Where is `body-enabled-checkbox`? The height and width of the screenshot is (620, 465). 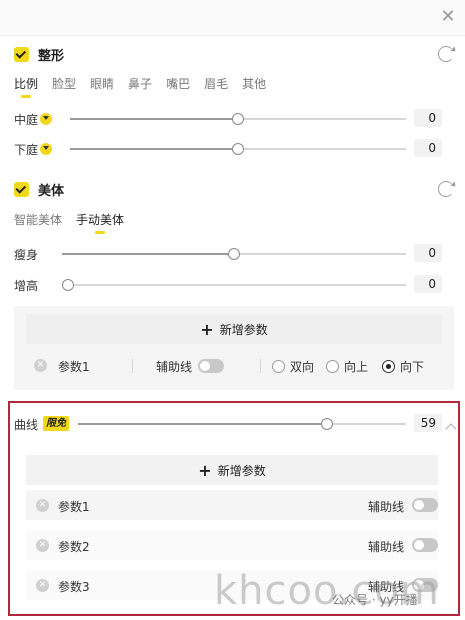
body-enabled-checkbox is located at coordinates (21, 189).